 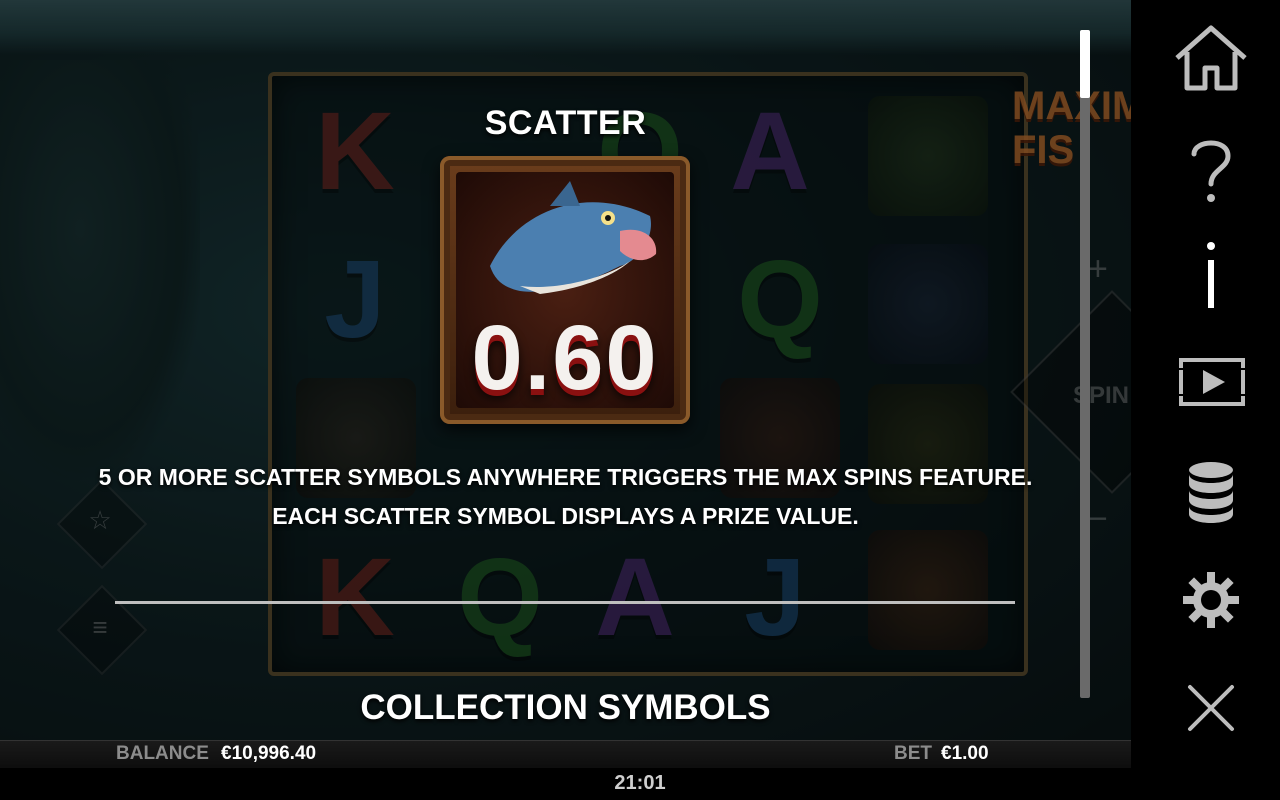 I want to click on autoplay-icon, so click(x=1212, y=382).